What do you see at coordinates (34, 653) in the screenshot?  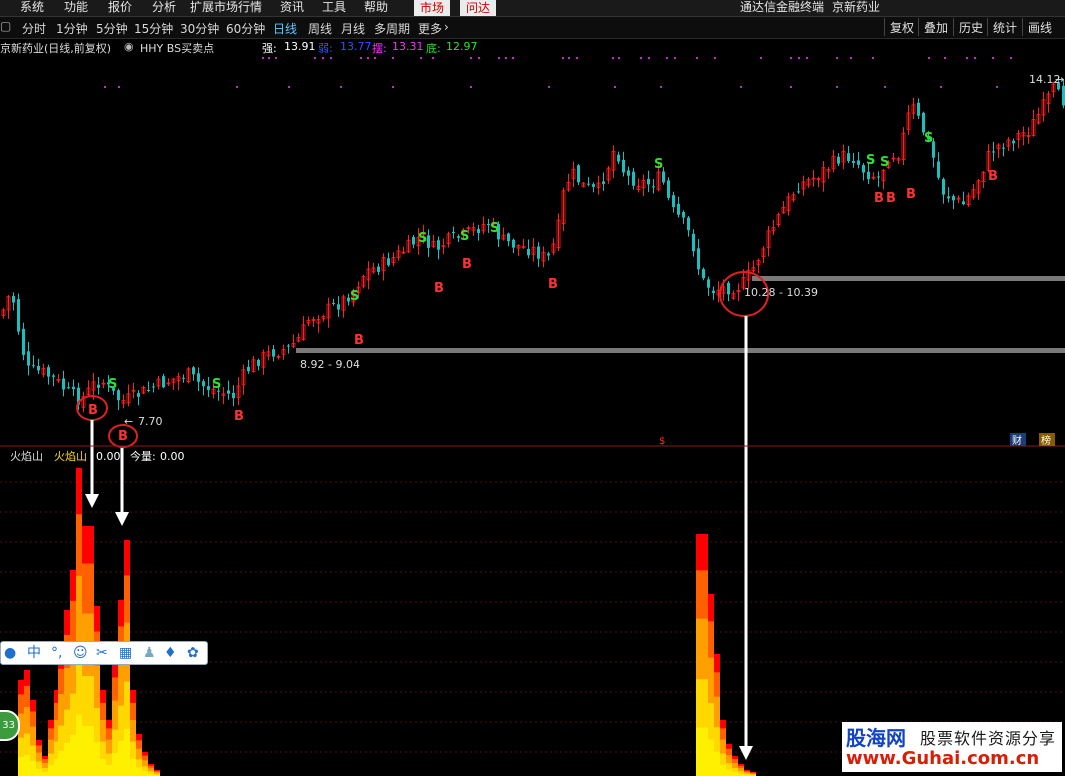 I see `chinese-mode-button: 中` at bounding box center [34, 653].